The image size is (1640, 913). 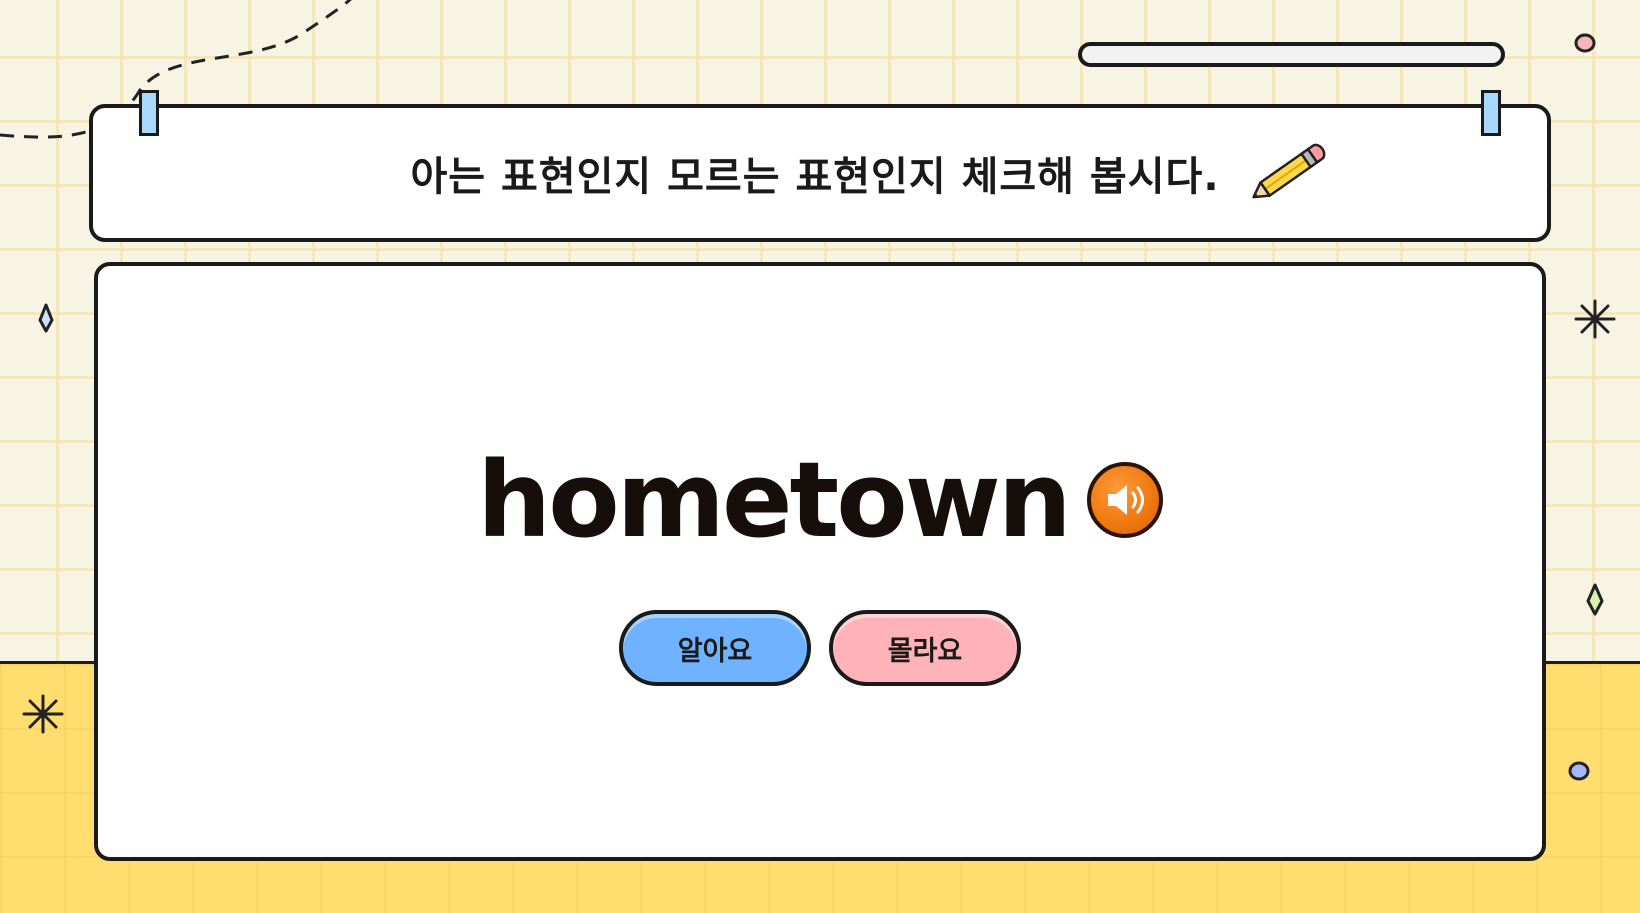 I want to click on speaker-button, so click(x=1124, y=500).